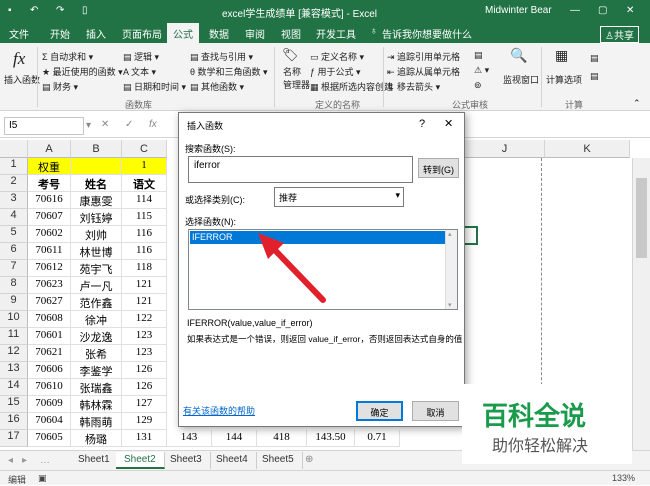 The height and width of the screenshot is (486, 650). I want to click on arrow-shaft, so click(296, 272).